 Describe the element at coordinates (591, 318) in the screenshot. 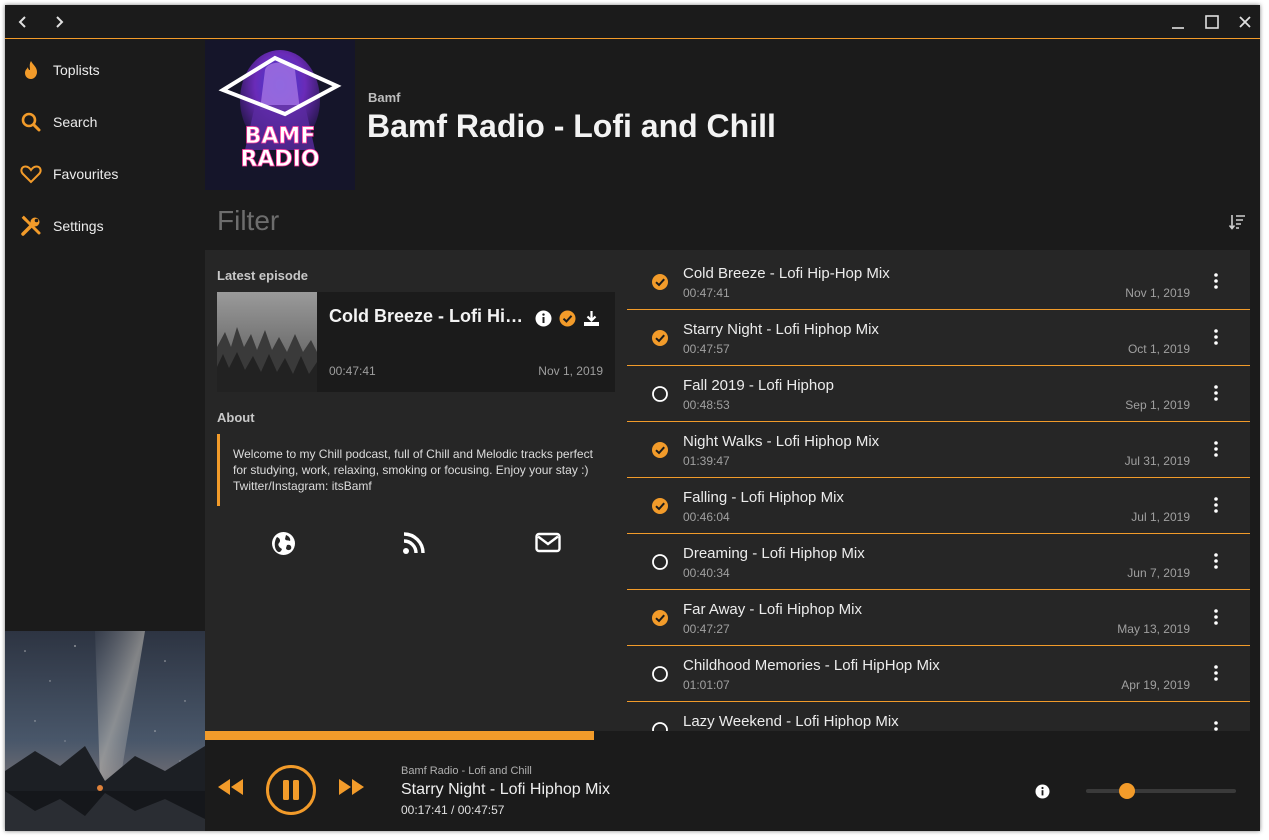

I see `download-button` at that location.